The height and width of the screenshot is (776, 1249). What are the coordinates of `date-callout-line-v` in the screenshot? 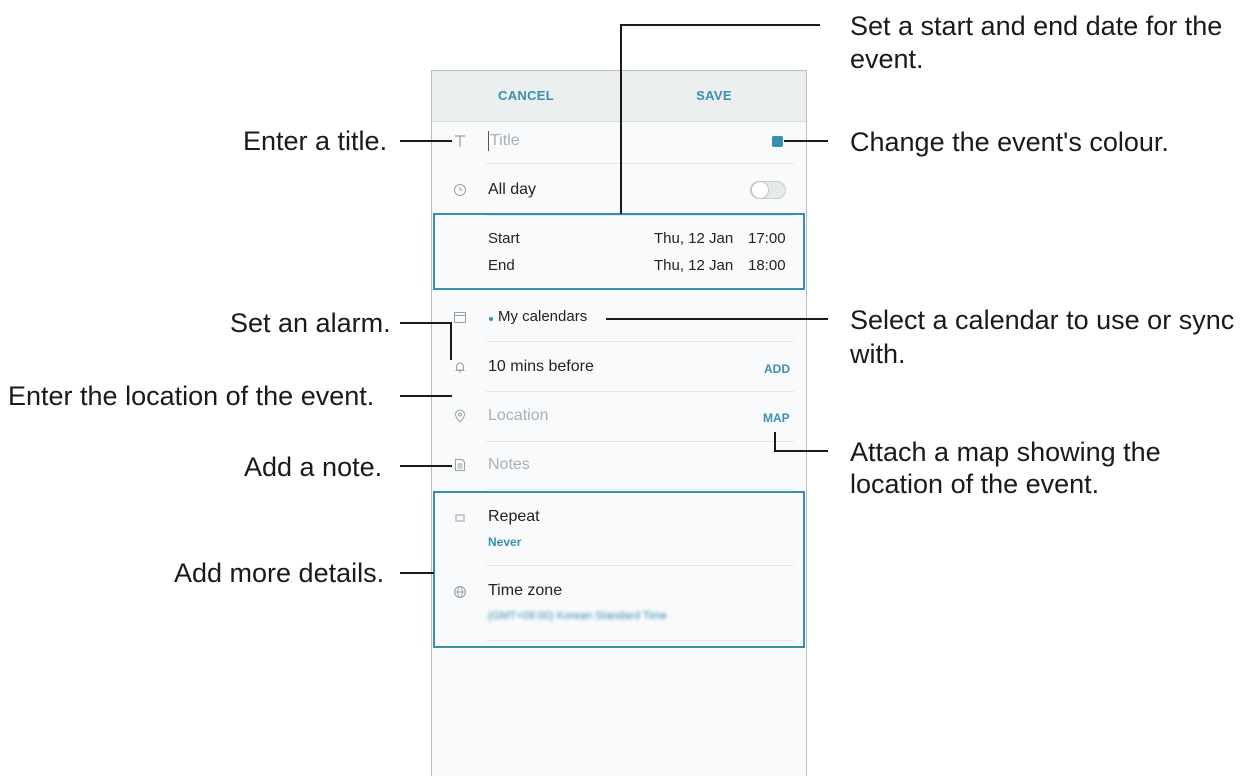 It's located at (621, 119).